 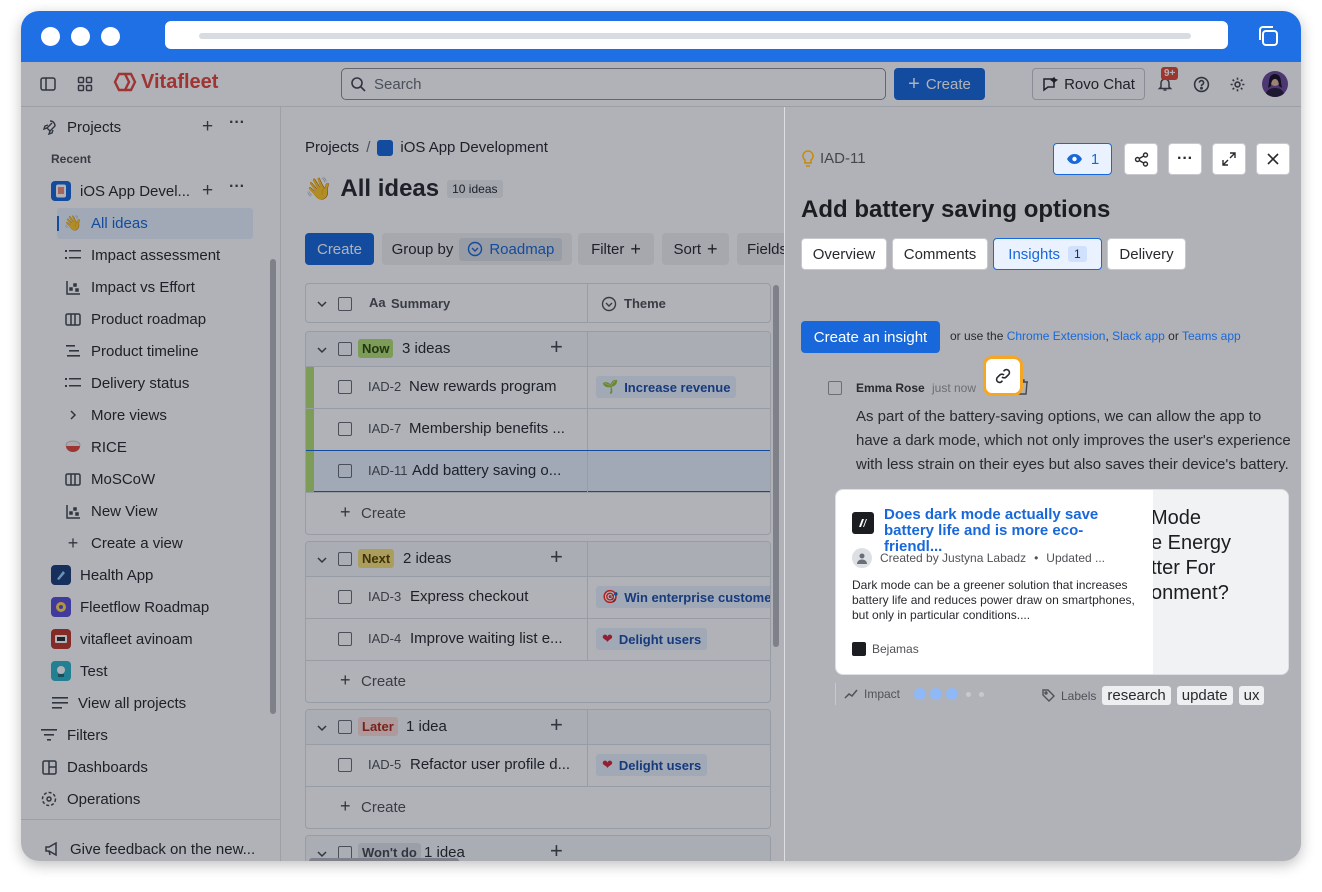 What do you see at coordinates (95, 447) in the screenshot?
I see `sidebar-item-rice: RICE` at bounding box center [95, 447].